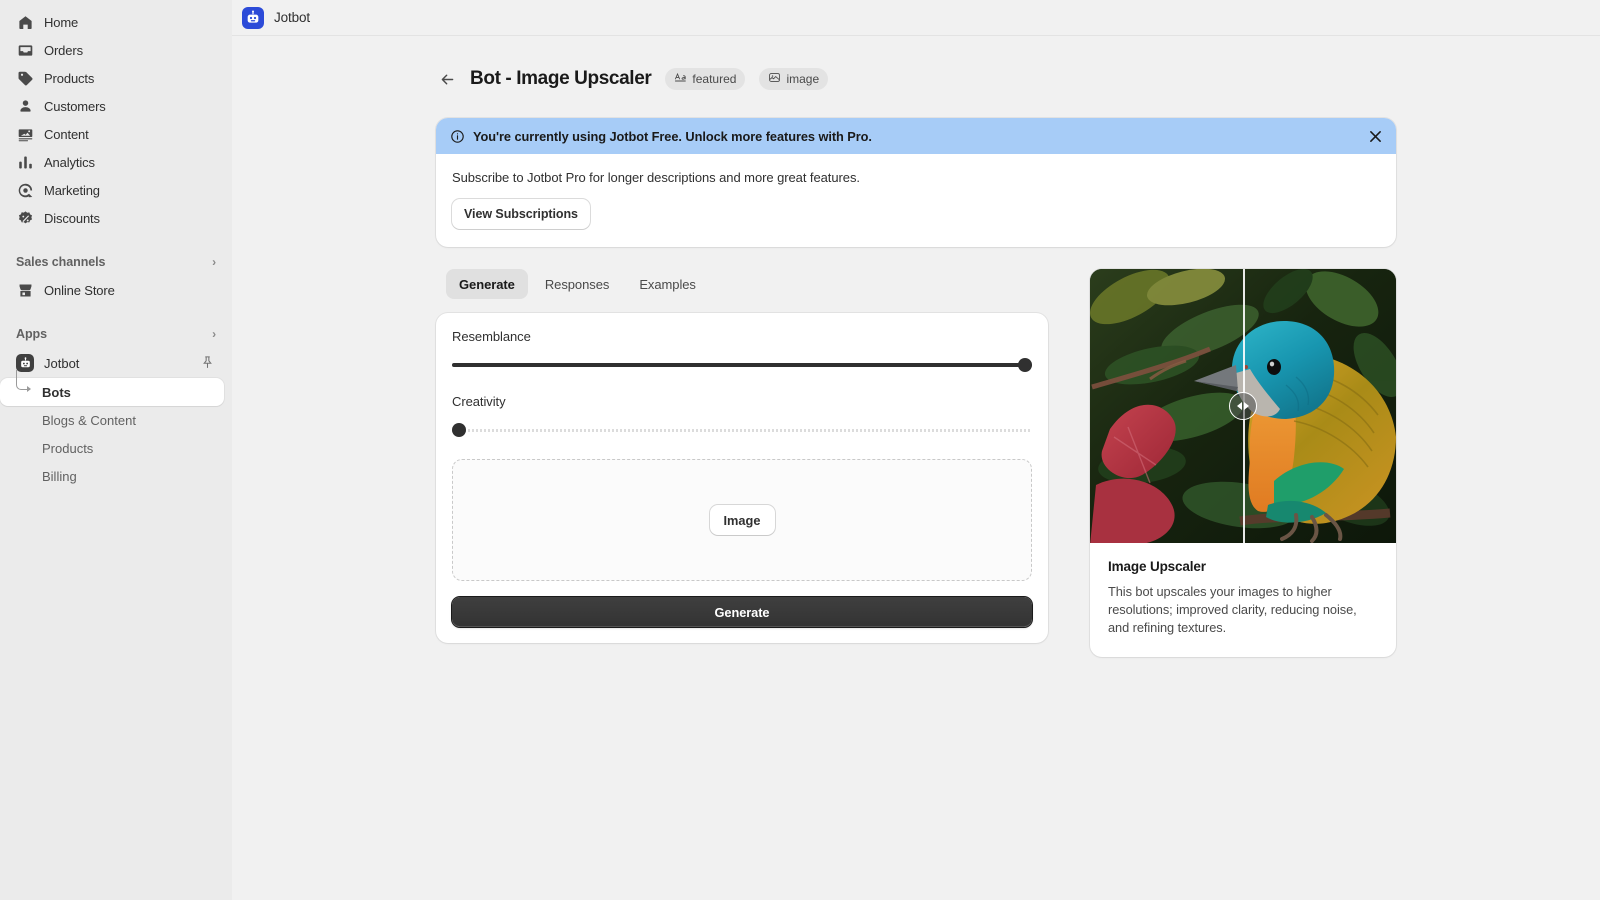  What do you see at coordinates (447, 79) in the screenshot?
I see `arrow-left-icon` at bounding box center [447, 79].